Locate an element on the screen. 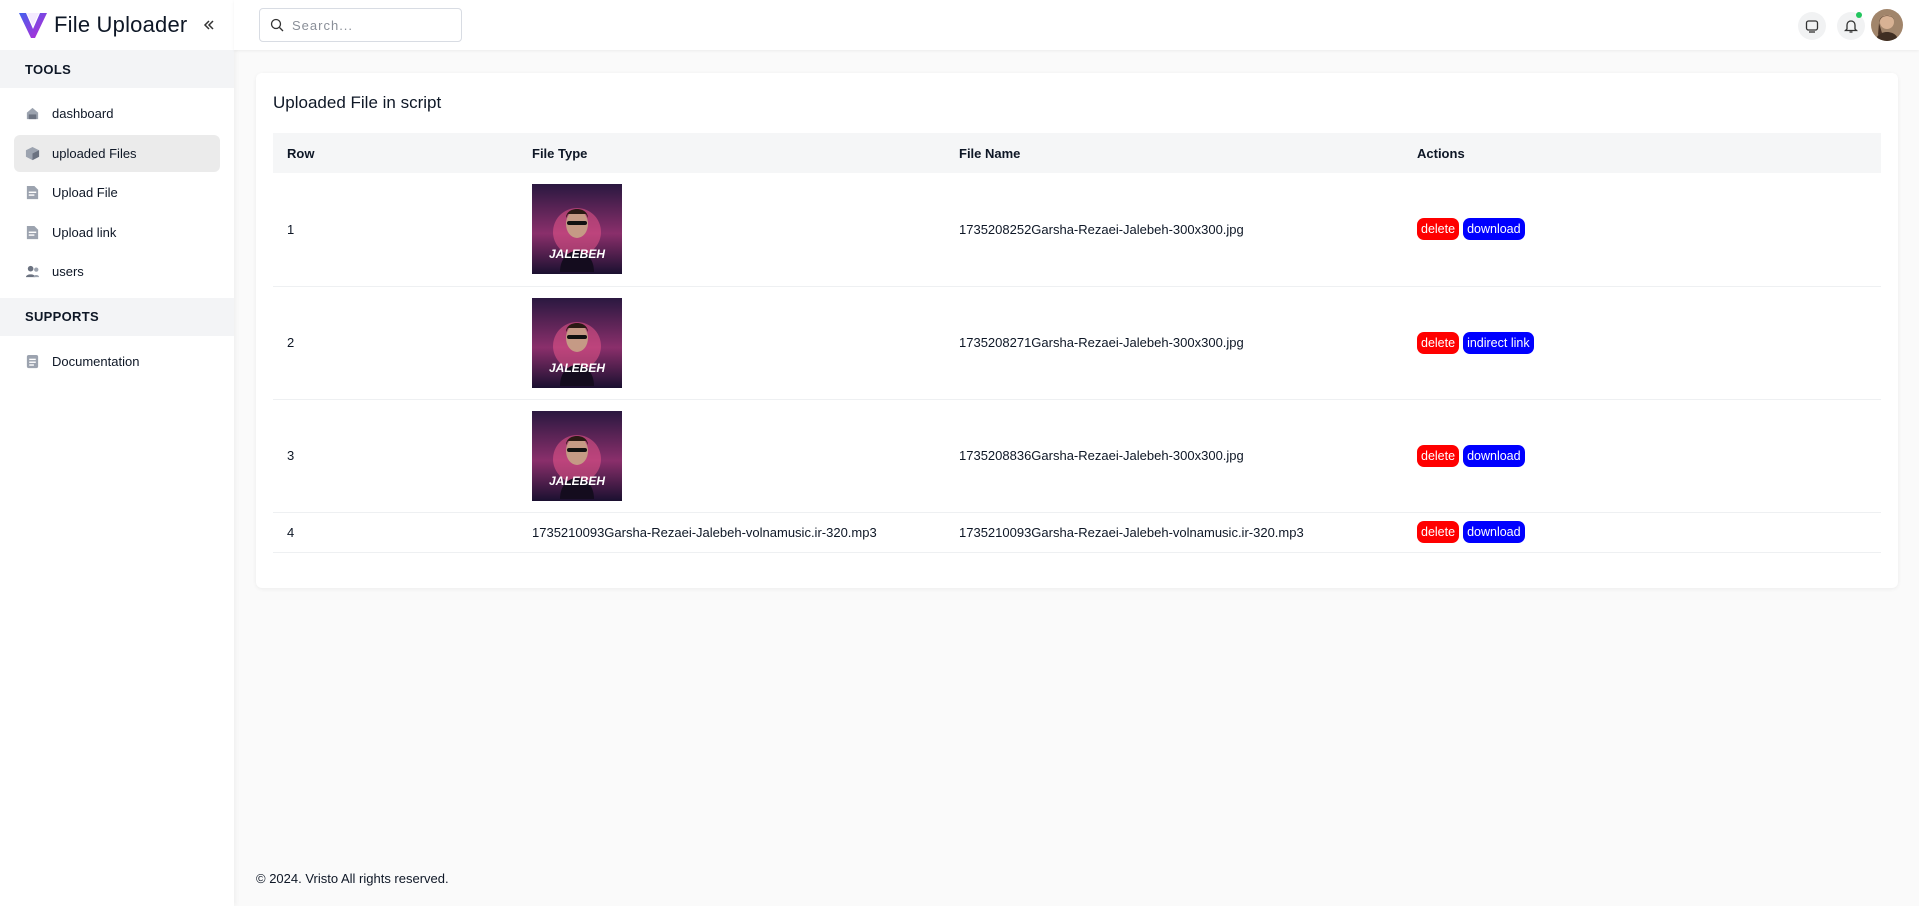  box-icon is located at coordinates (32, 153).